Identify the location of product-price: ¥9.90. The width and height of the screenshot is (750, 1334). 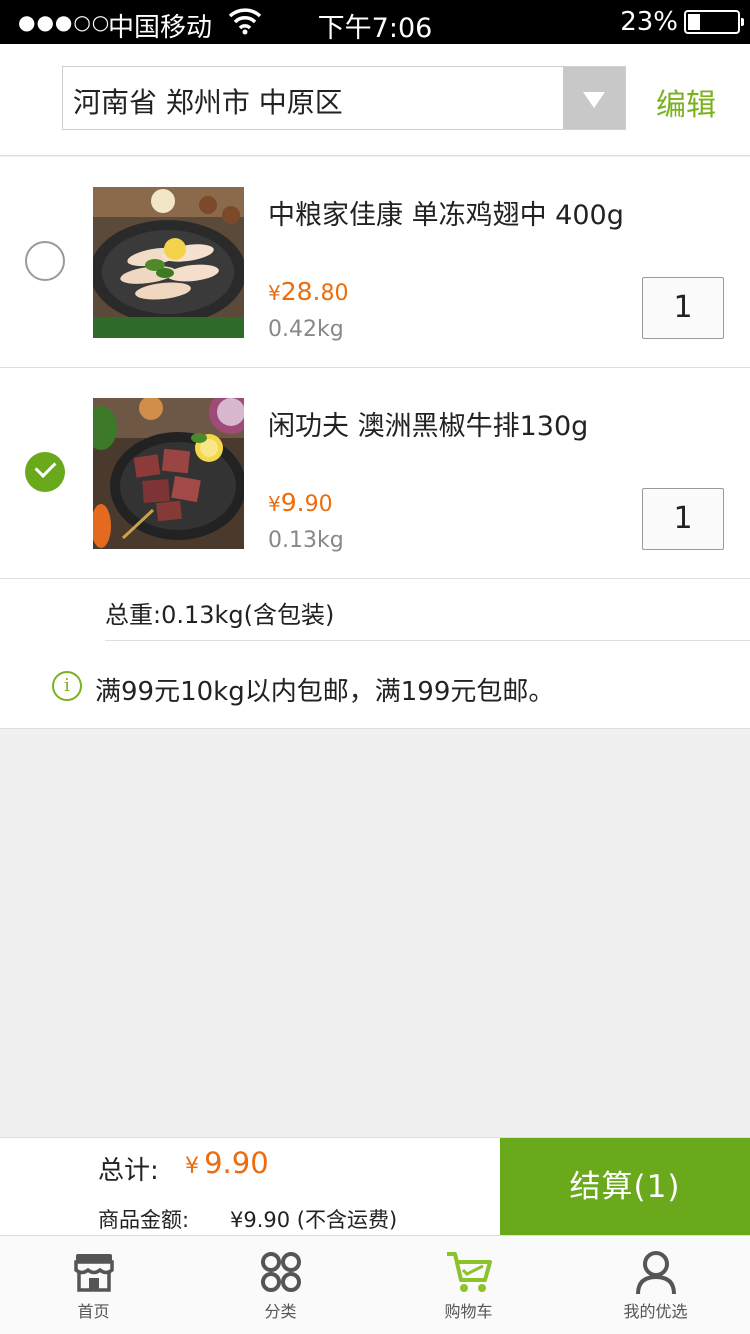
(300, 502).